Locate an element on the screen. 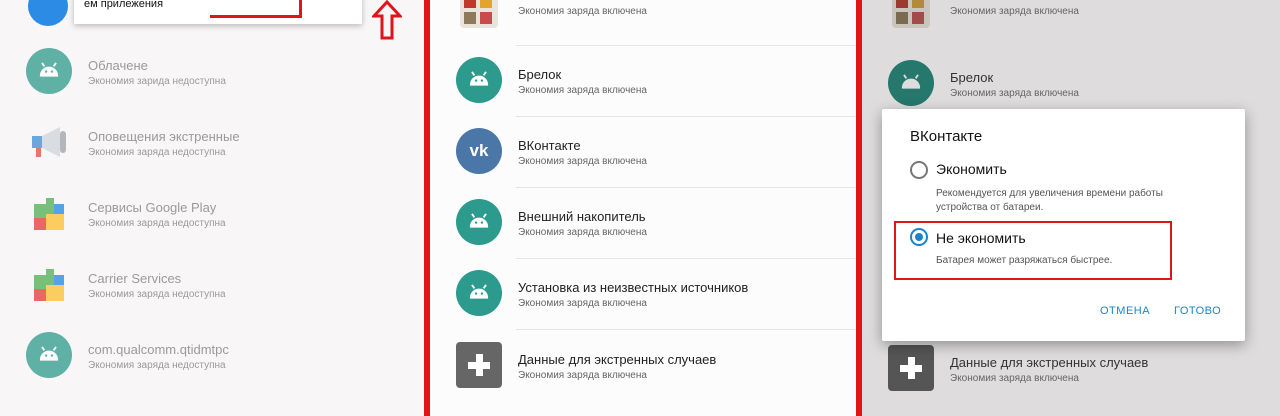 Image resolution: width=1280 pixels, height=416 pixels. radio-optimize is located at coordinates (919, 170).